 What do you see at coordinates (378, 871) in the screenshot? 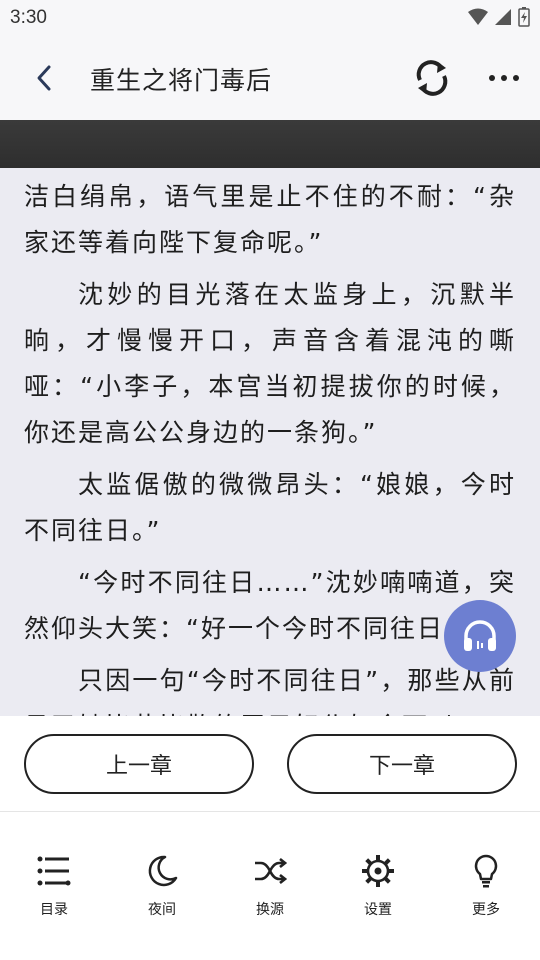
I see `gear-icon` at bounding box center [378, 871].